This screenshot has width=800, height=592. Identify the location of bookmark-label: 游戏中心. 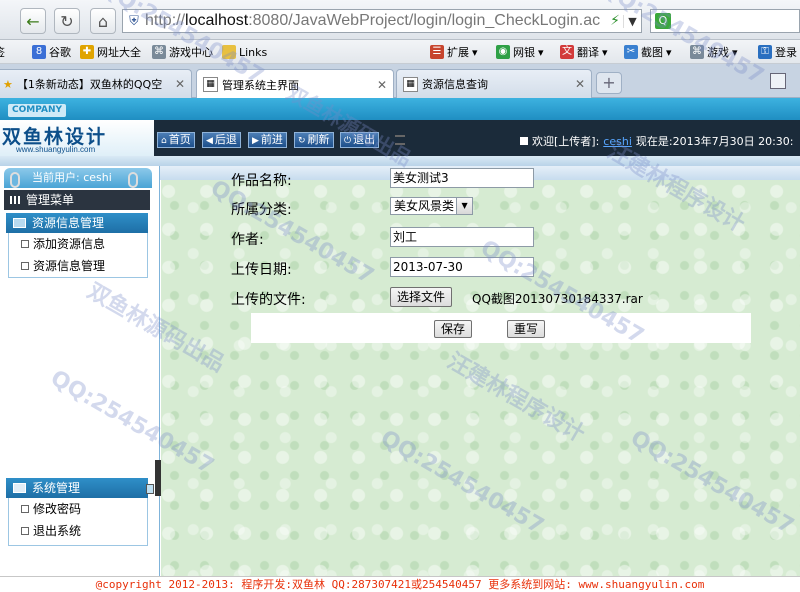
(191, 52).